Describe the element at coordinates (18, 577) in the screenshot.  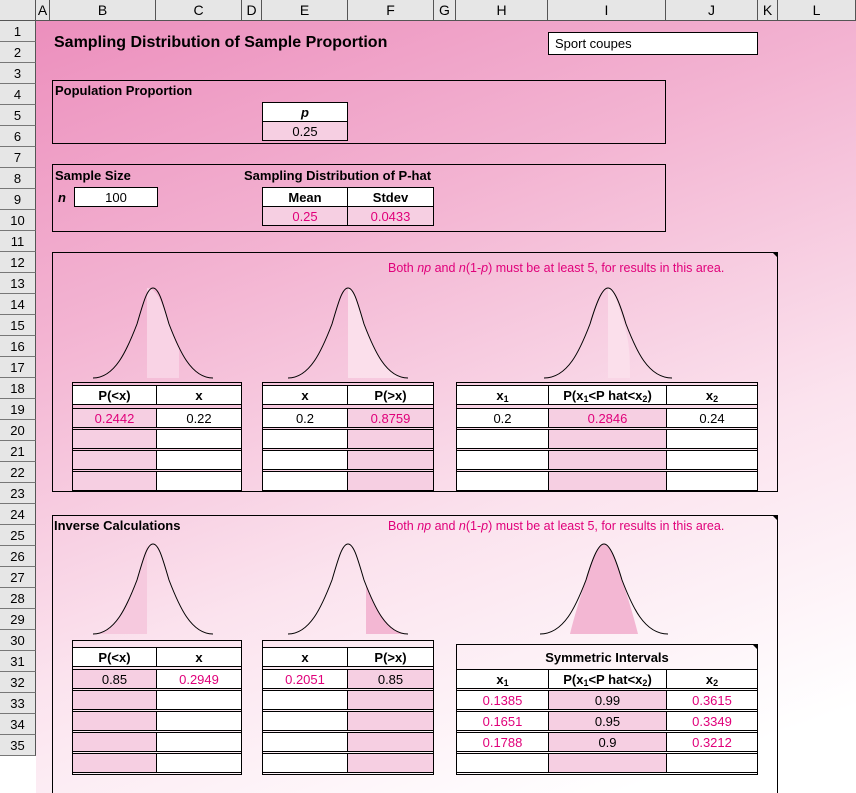
I see `row-header: 27` at that location.